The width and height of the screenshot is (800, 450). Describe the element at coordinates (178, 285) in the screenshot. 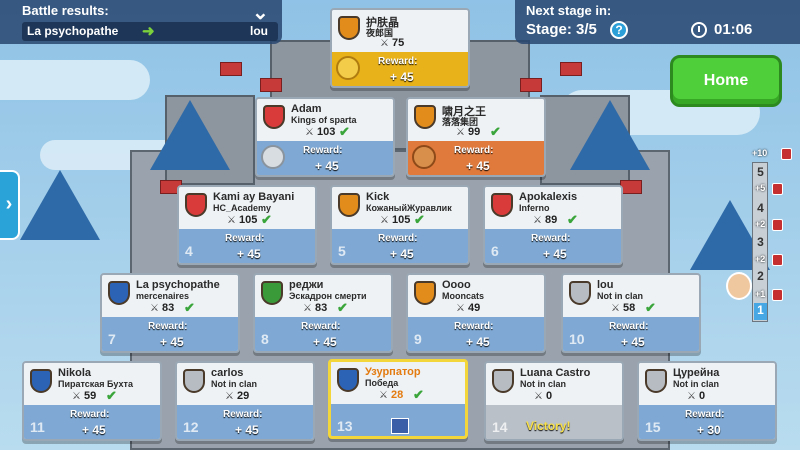

I see `player-name: La psychopathe` at that location.